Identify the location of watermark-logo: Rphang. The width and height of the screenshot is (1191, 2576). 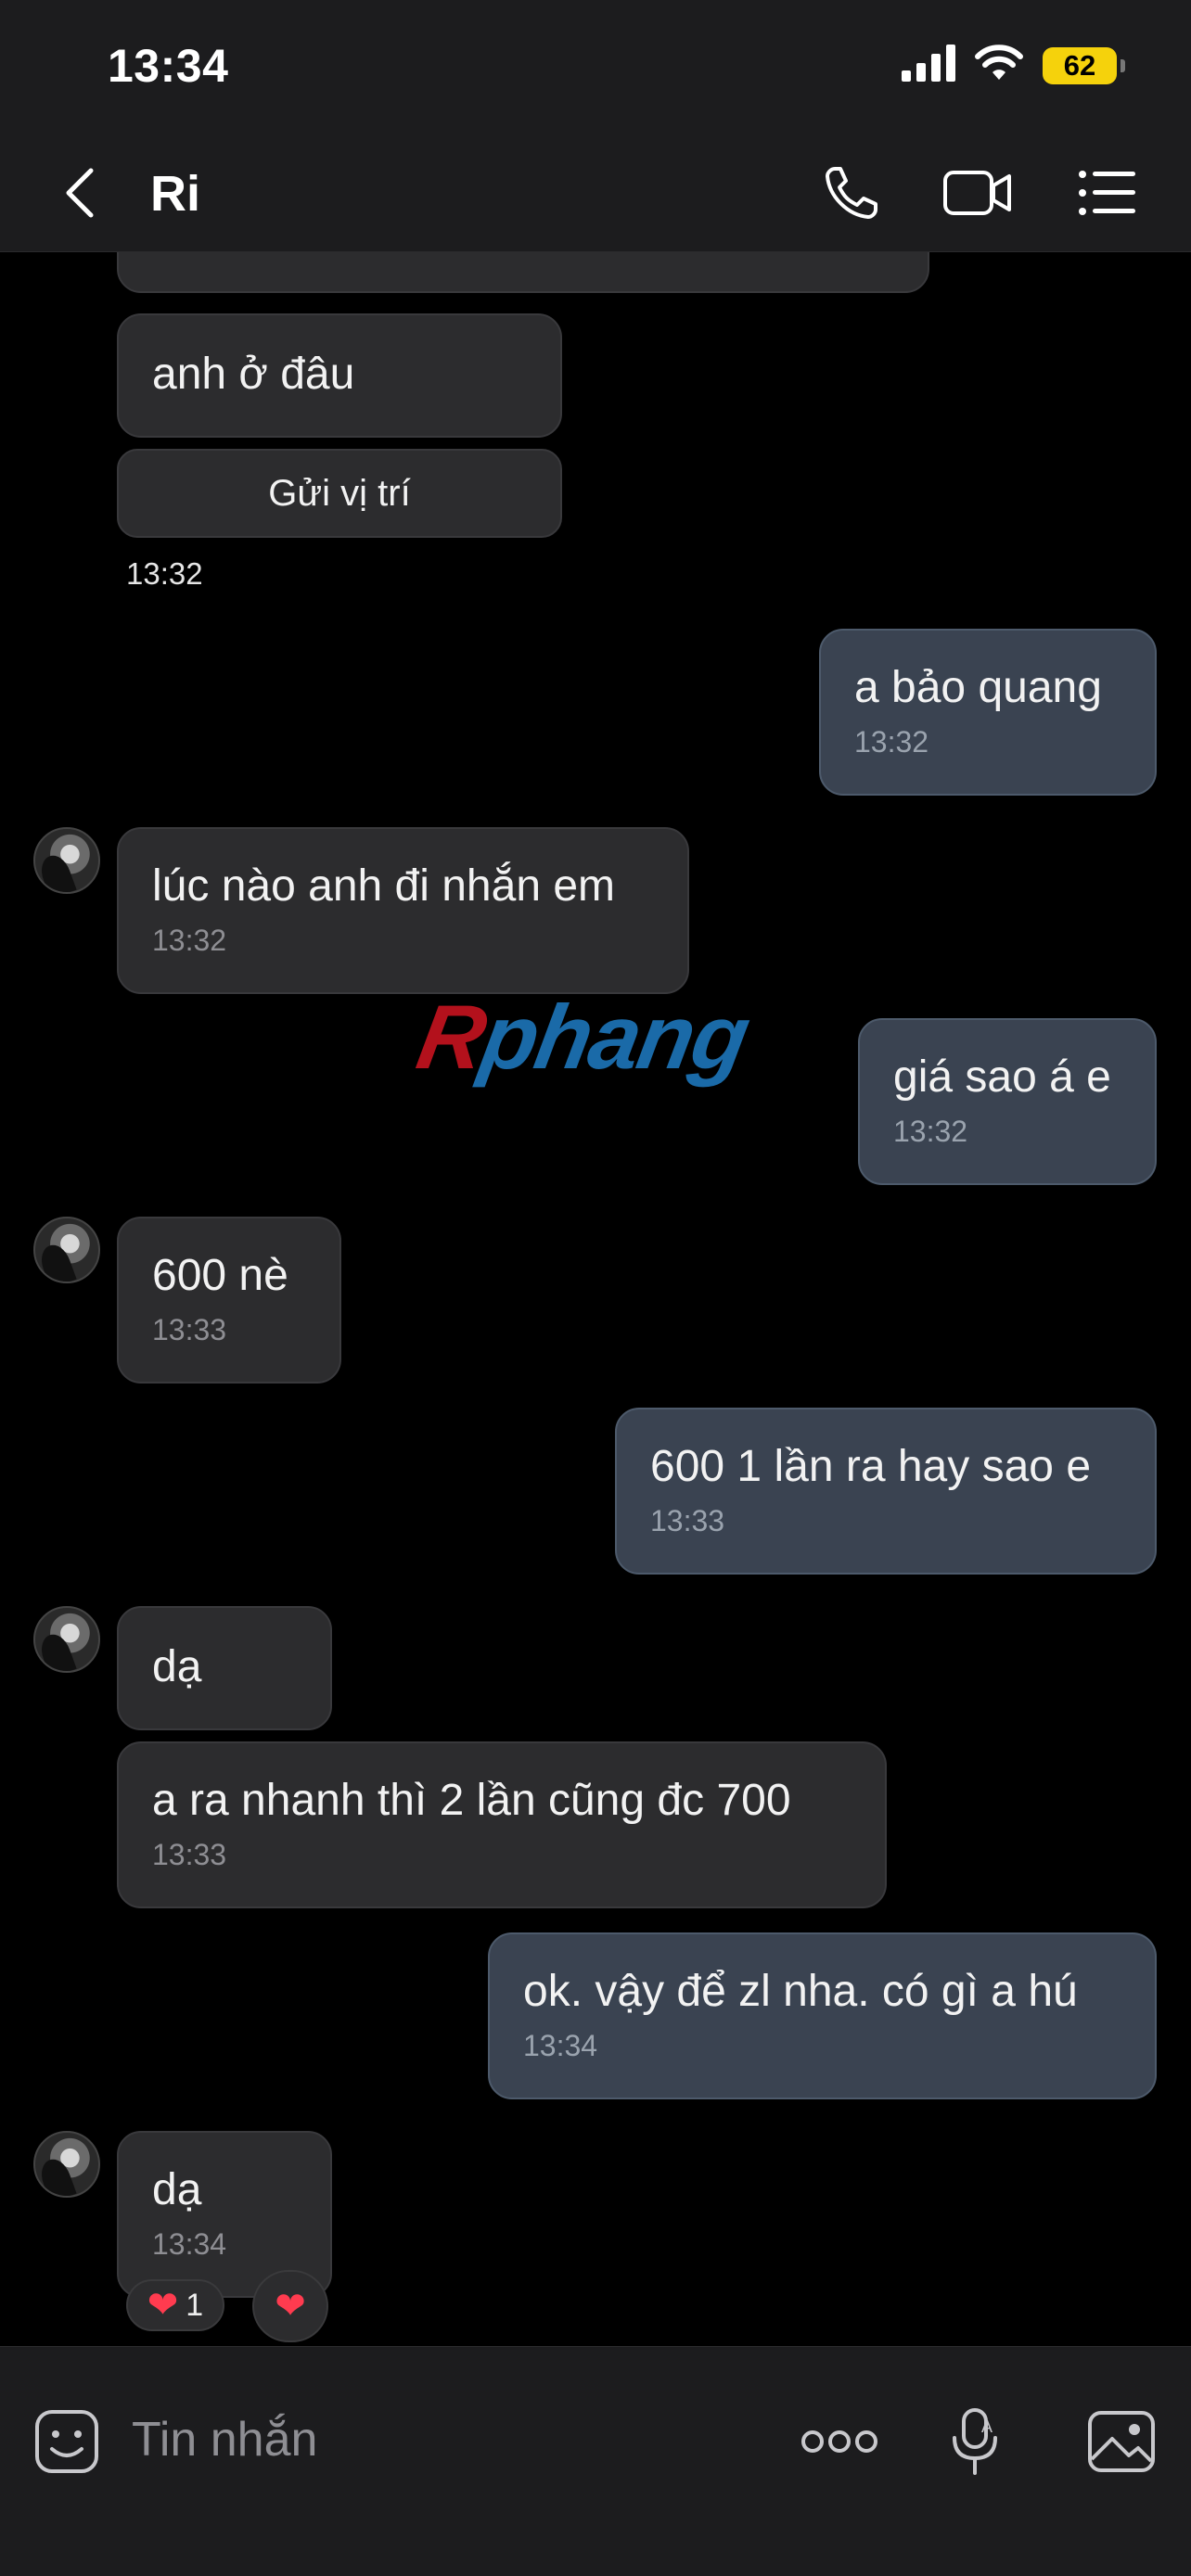
(583, 1037).